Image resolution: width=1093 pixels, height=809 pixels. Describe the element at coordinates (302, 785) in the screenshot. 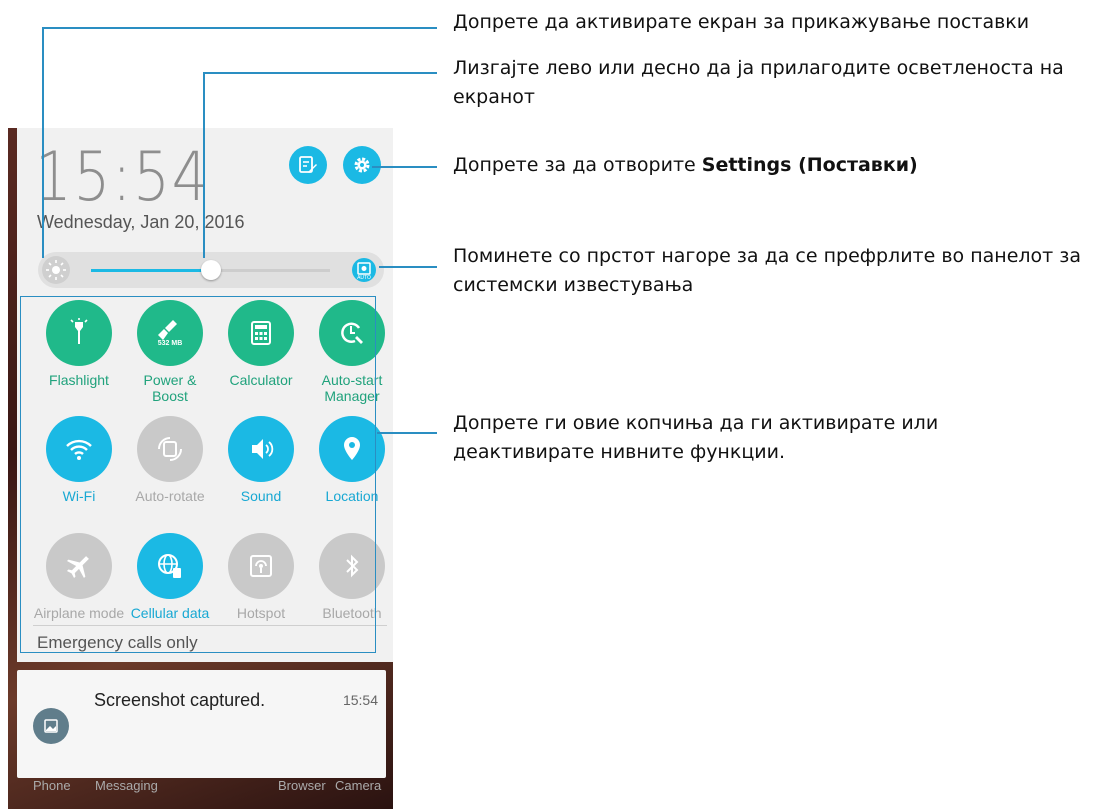

I see `dock-browser: Browser` at that location.